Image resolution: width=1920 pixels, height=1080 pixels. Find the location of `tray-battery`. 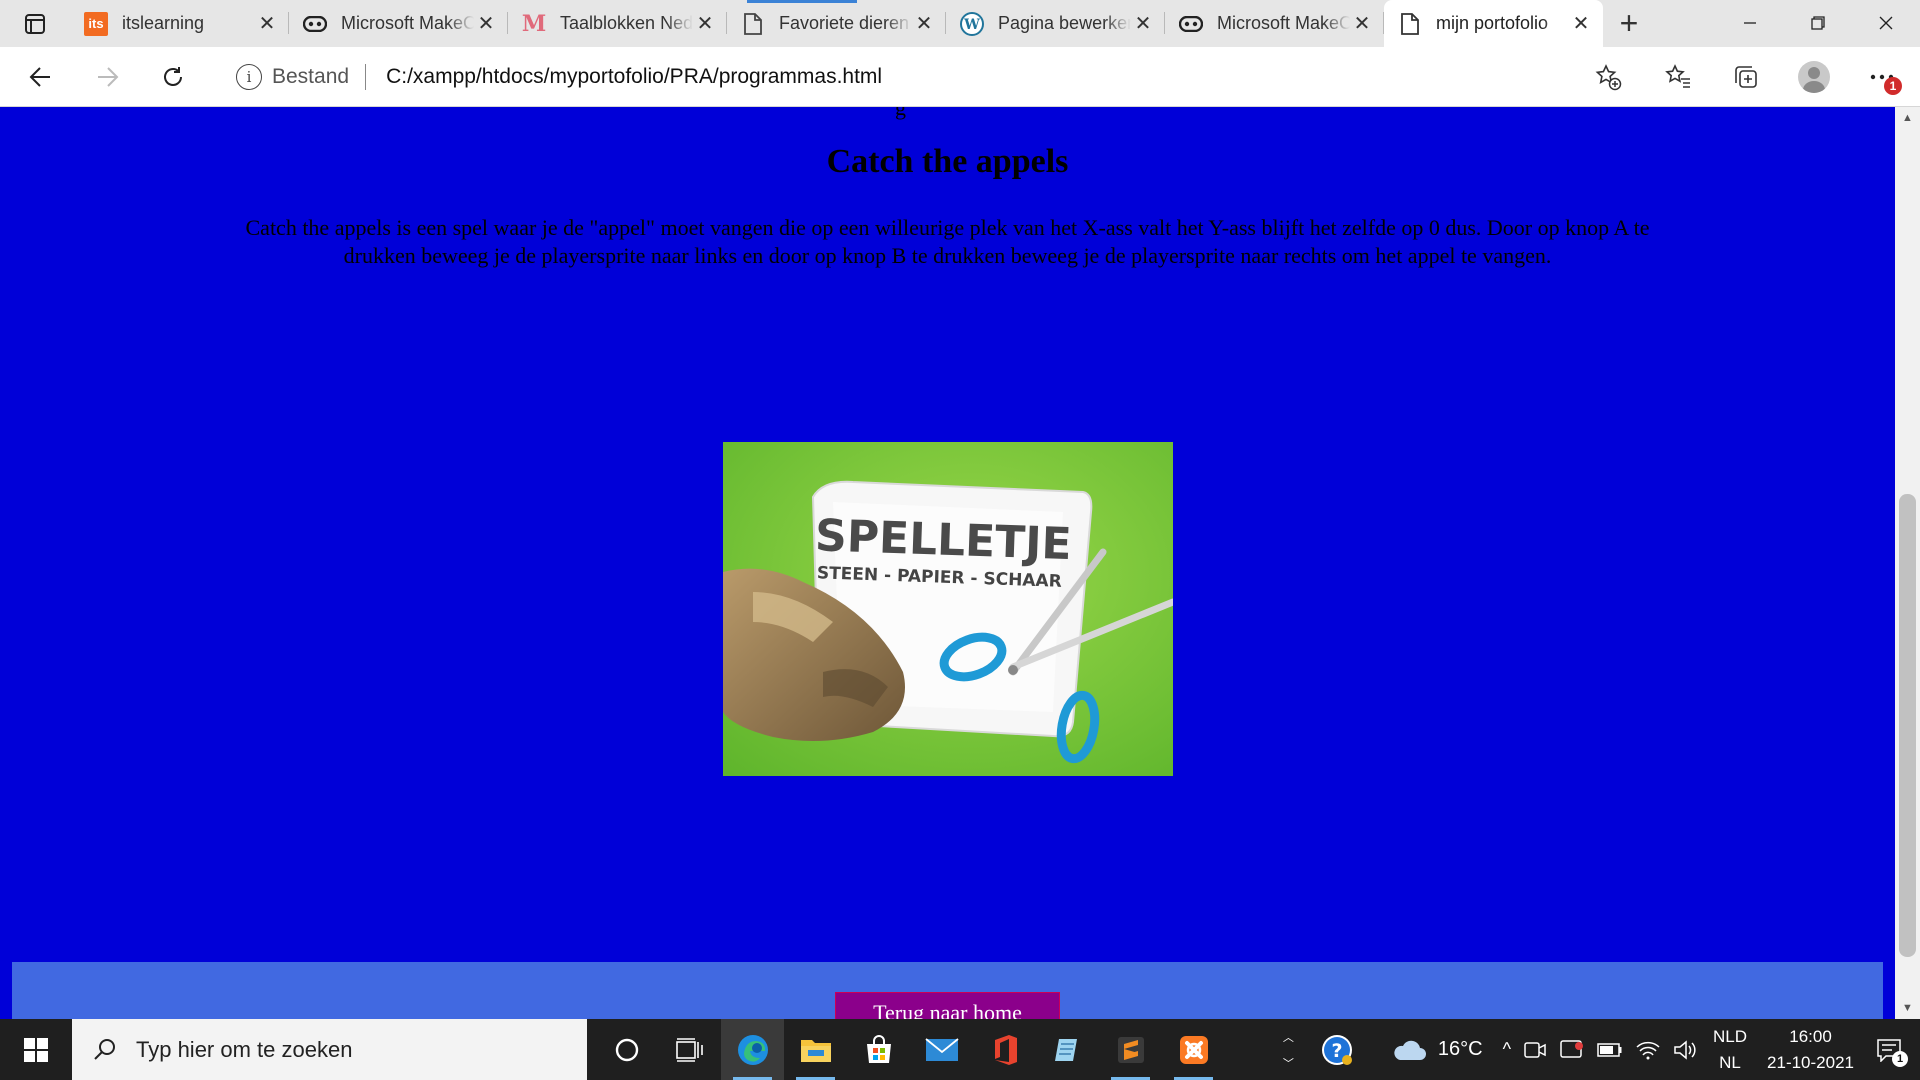

tray-battery is located at coordinates (1610, 1049).